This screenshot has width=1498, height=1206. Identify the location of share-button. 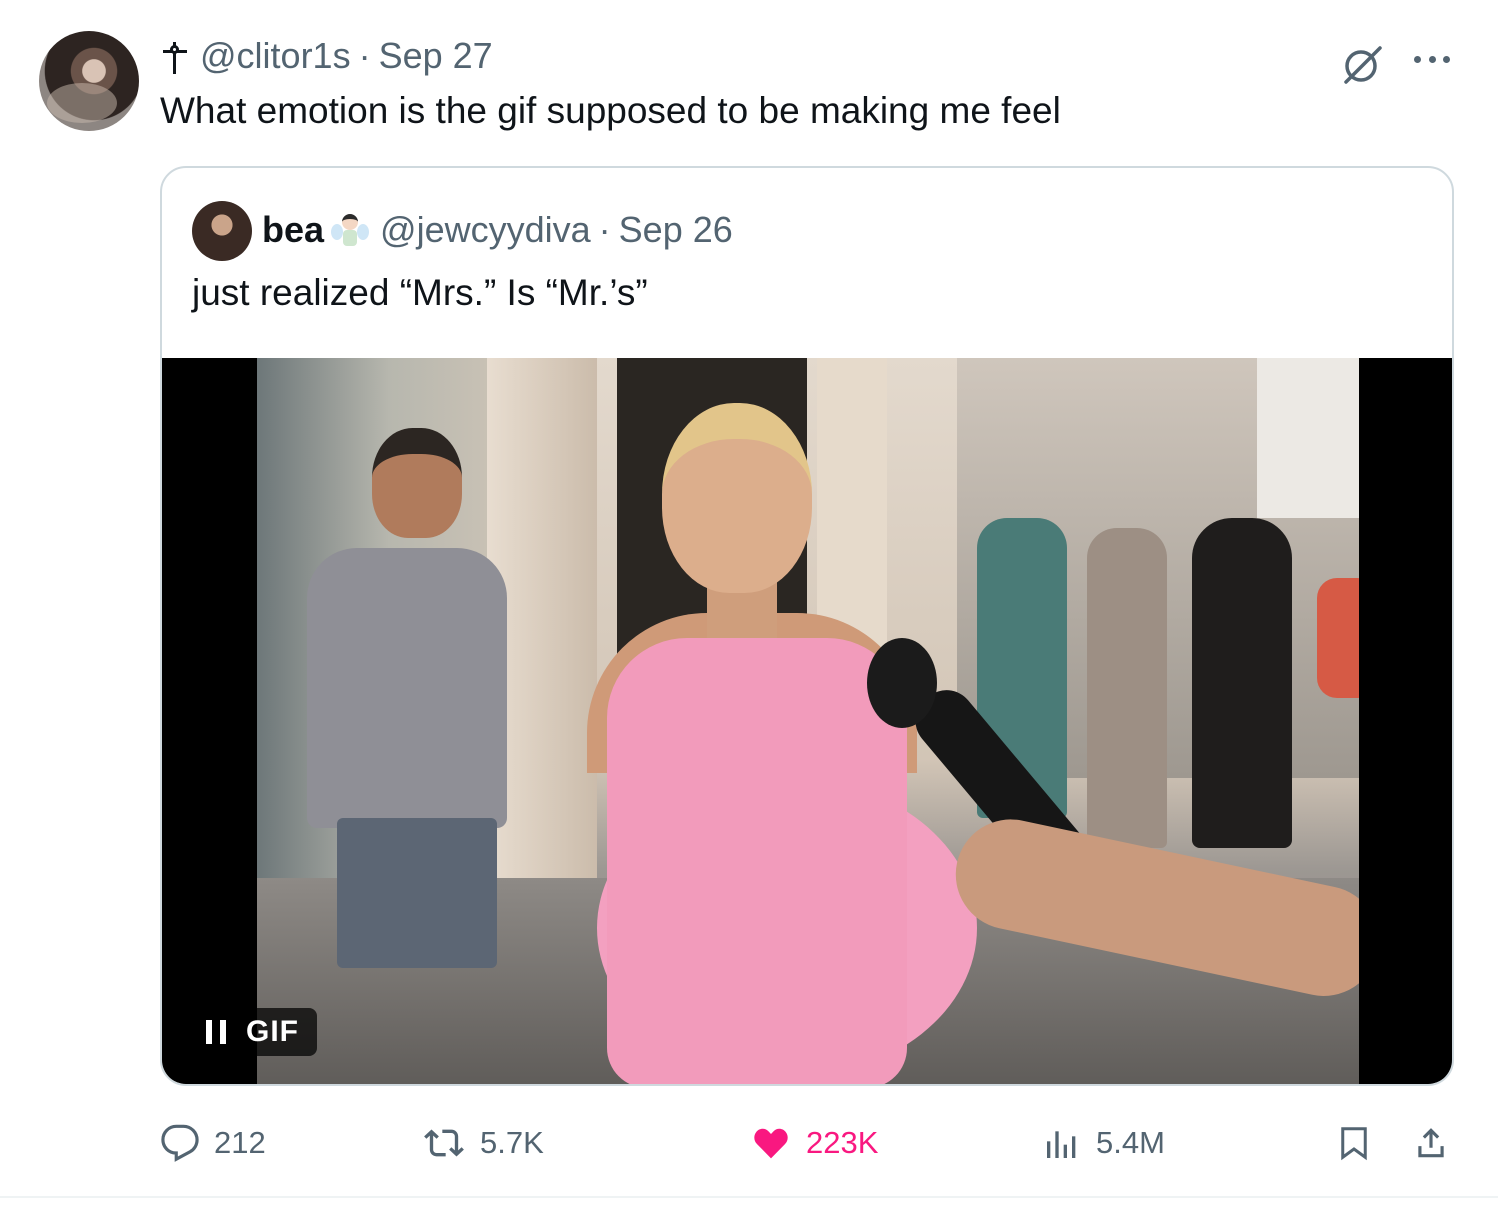
(1431, 1143).